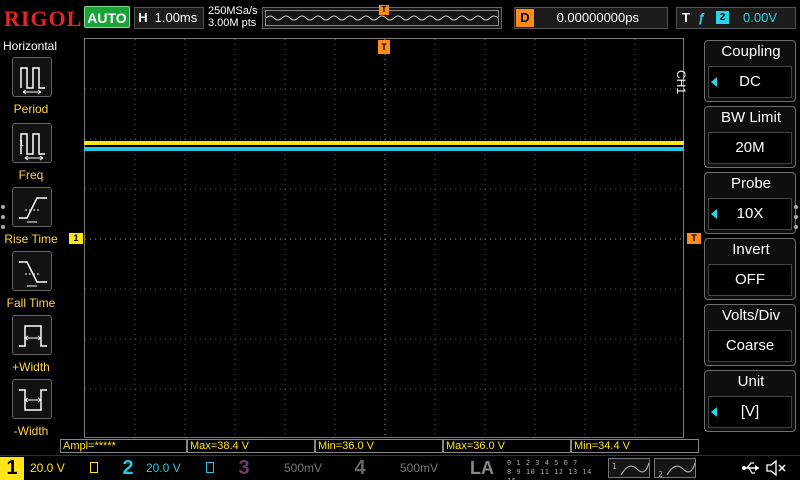  I want to click on menu-item-freq: 1 Freq, so click(30, 155).